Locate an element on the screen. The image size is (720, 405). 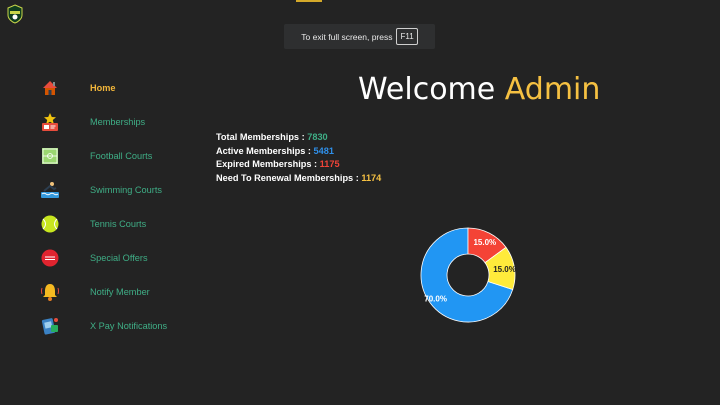
page-title: Welcome Admin is located at coordinates (479, 90).